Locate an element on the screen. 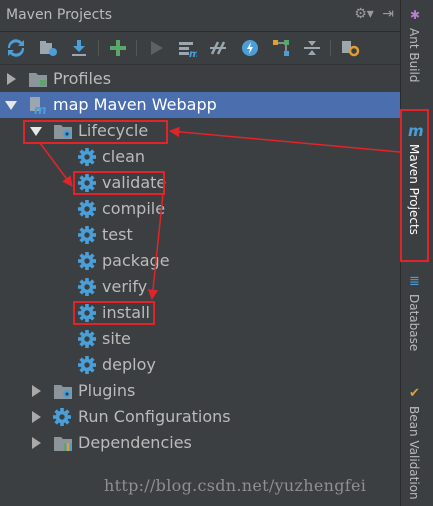  tab-bean-validation: ✔ Bean Validation is located at coordinates (417, 445).